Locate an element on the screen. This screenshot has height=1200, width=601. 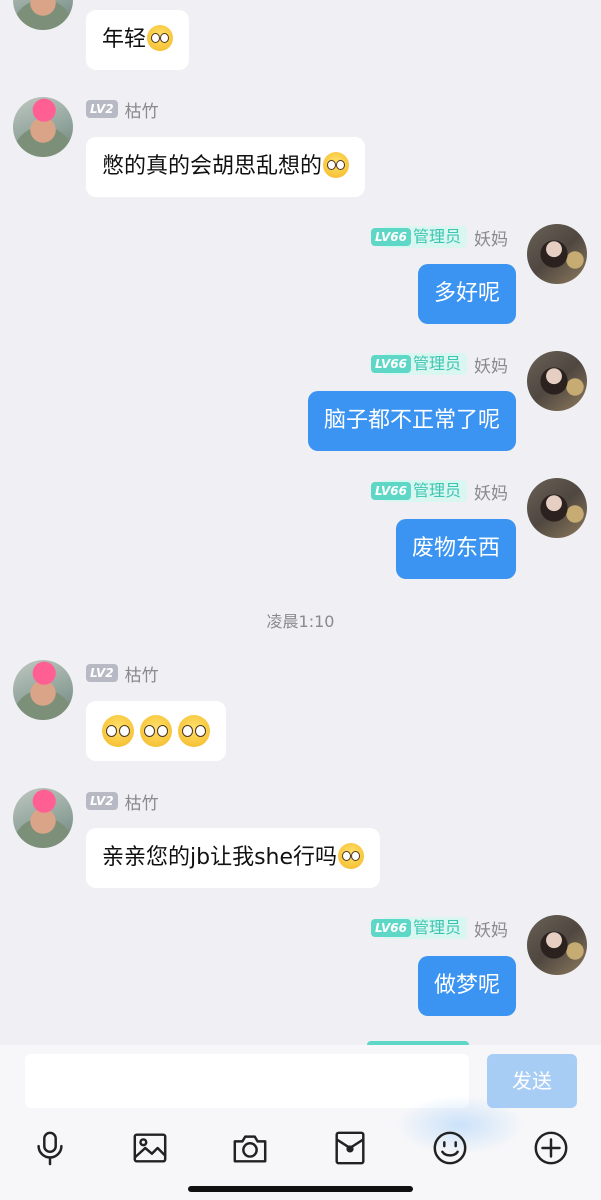
message-bubble: 废物东西 is located at coordinates (455, 549).